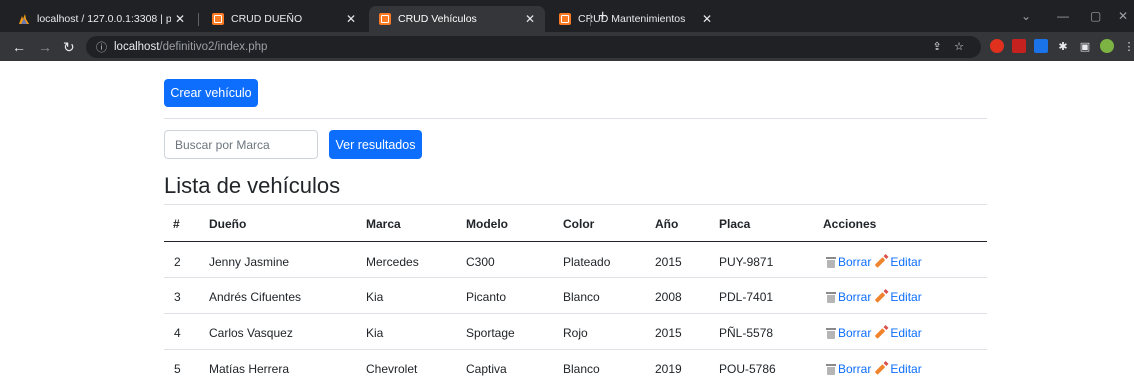 This screenshot has width=1134, height=381. I want to click on reload-icon: ↻, so click(69, 47).